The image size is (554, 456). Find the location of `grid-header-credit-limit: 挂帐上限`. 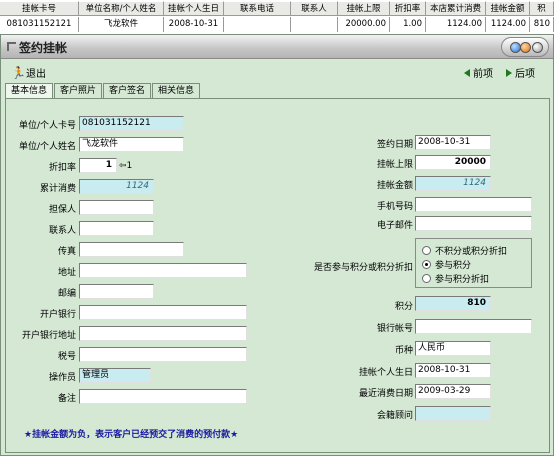

grid-header-credit-limit: 挂帐上限 is located at coordinates (364, 8).